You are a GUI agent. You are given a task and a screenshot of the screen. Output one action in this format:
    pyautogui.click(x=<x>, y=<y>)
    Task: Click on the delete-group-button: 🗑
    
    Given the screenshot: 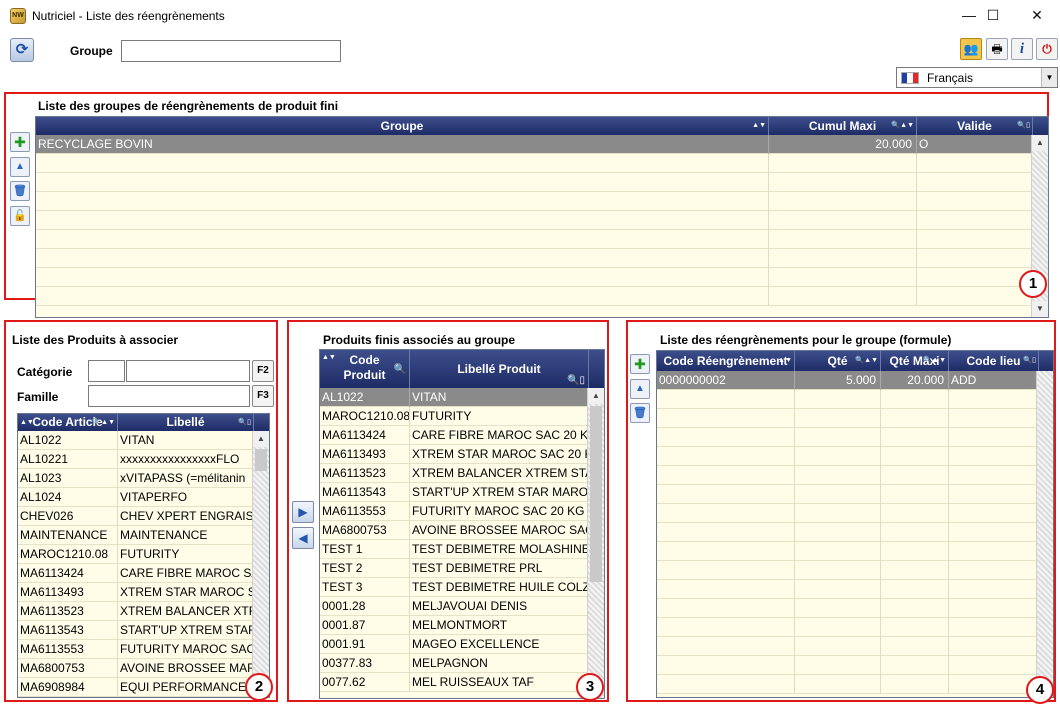 What is the action you would take?
    pyautogui.click(x=20, y=191)
    